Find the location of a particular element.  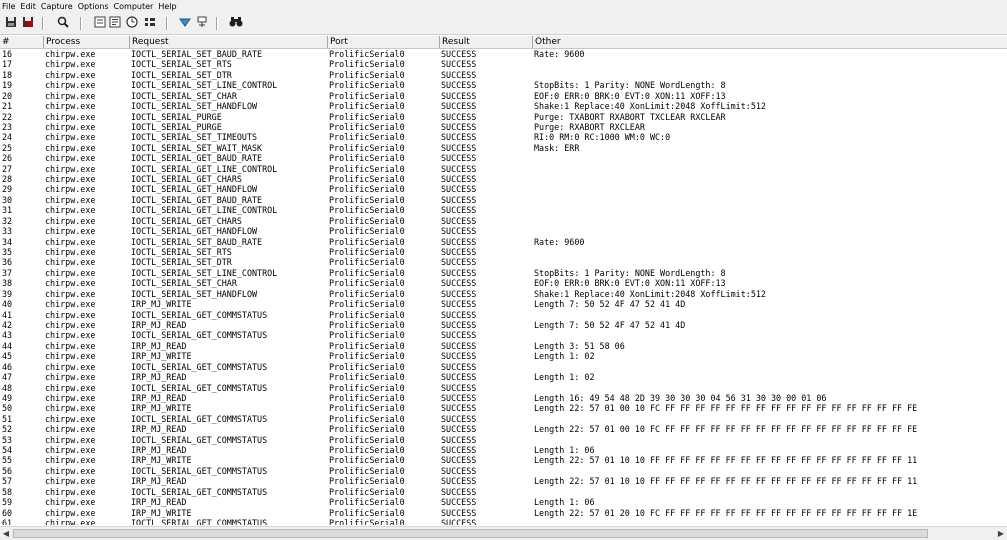

column-header-port: Port is located at coordinates (383, 42).